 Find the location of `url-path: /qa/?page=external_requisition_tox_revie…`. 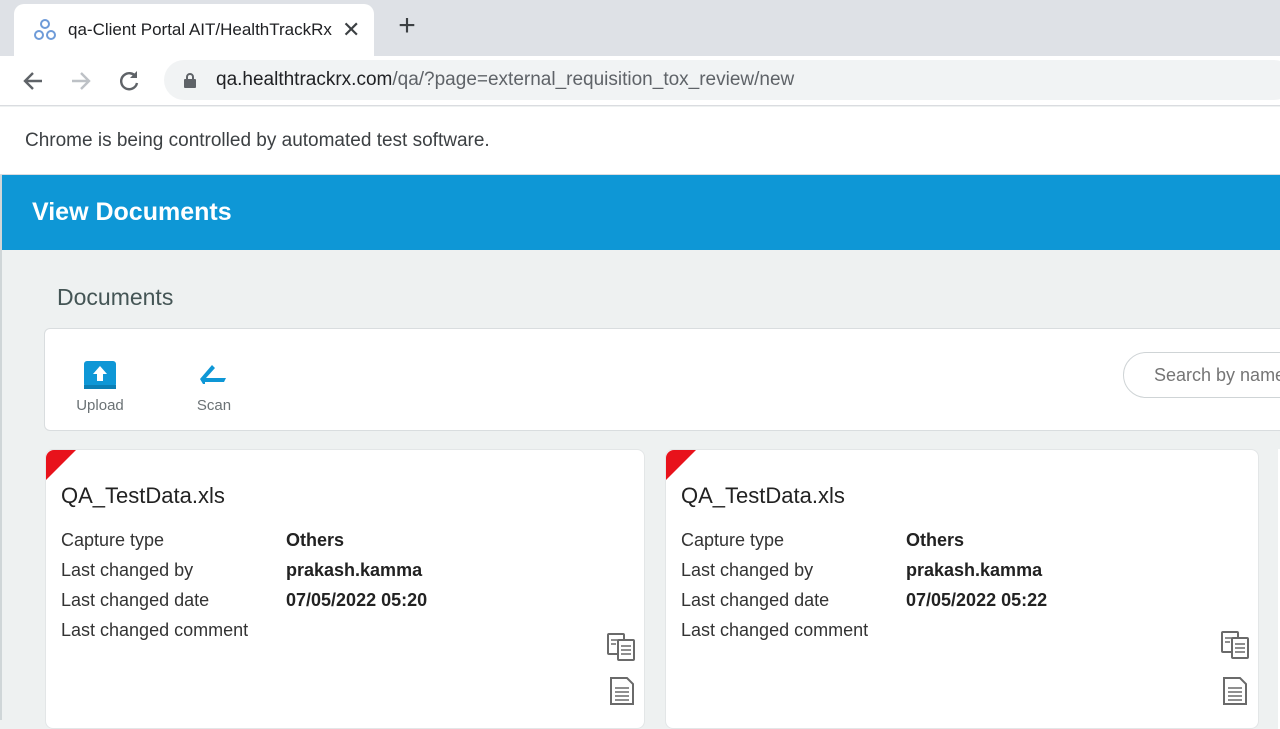

url-path: /qa/?page=external_requisition_tox_revie… is located at coordinates (593, 79).